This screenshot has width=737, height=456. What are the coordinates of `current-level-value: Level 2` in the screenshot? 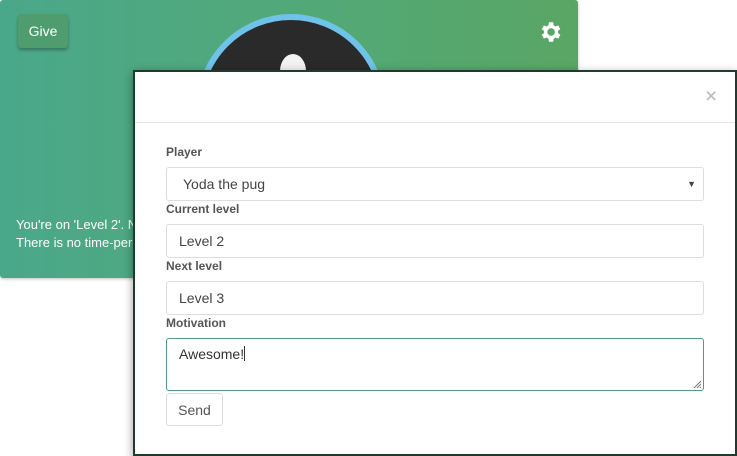 It's located at (202, 241).